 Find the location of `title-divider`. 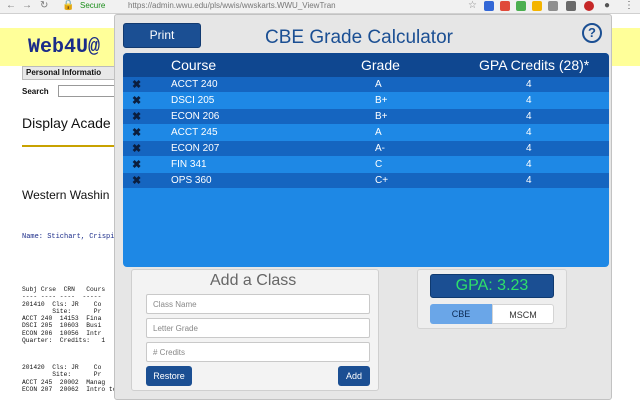

title-divider is located at coordinates (72, 146).